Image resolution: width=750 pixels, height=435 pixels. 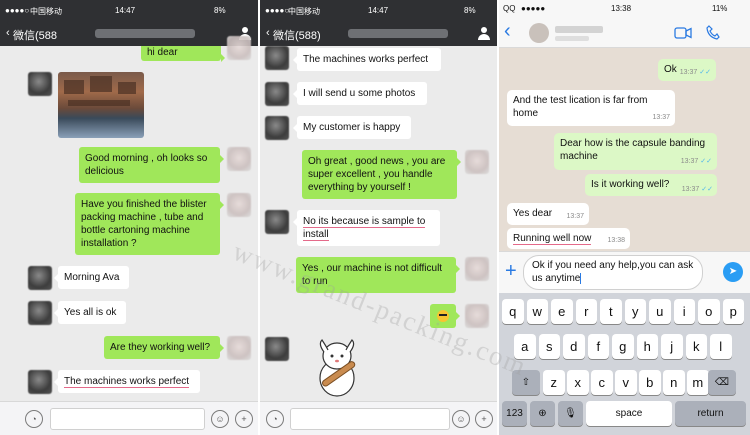 What do you see at coordinates (378, 34) in the screenshot?
I see `chat-header: ‹ 微信(588)` at bounding box center [378, 34].